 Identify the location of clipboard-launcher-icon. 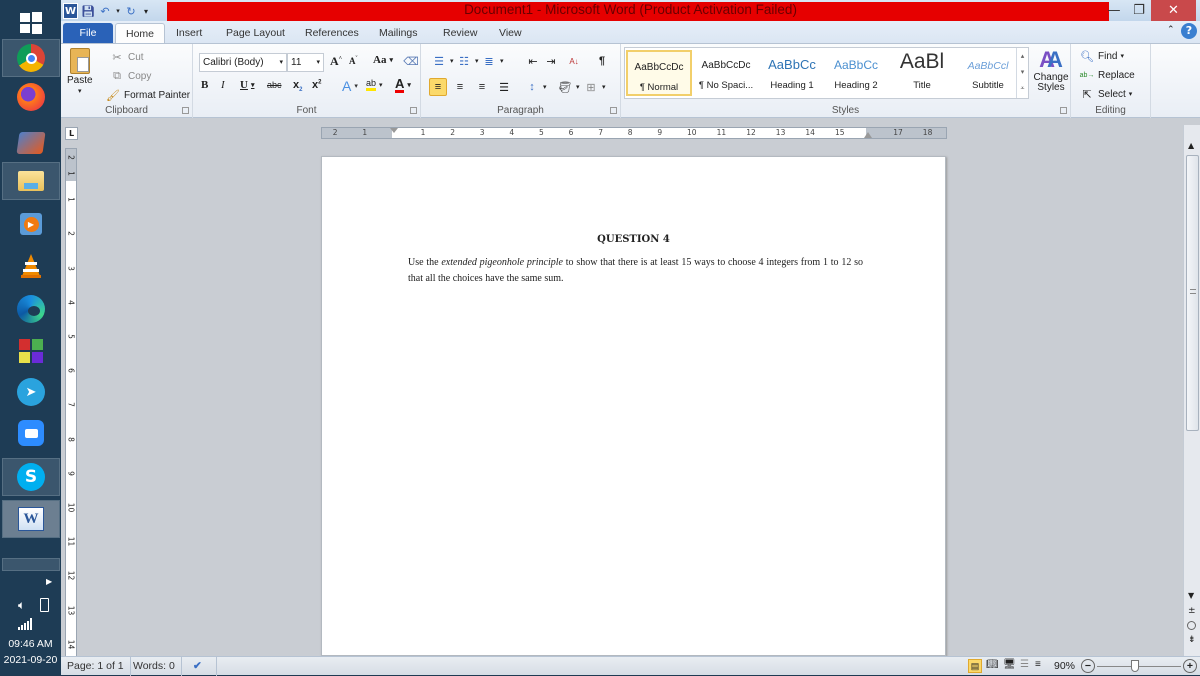
(185, 110).